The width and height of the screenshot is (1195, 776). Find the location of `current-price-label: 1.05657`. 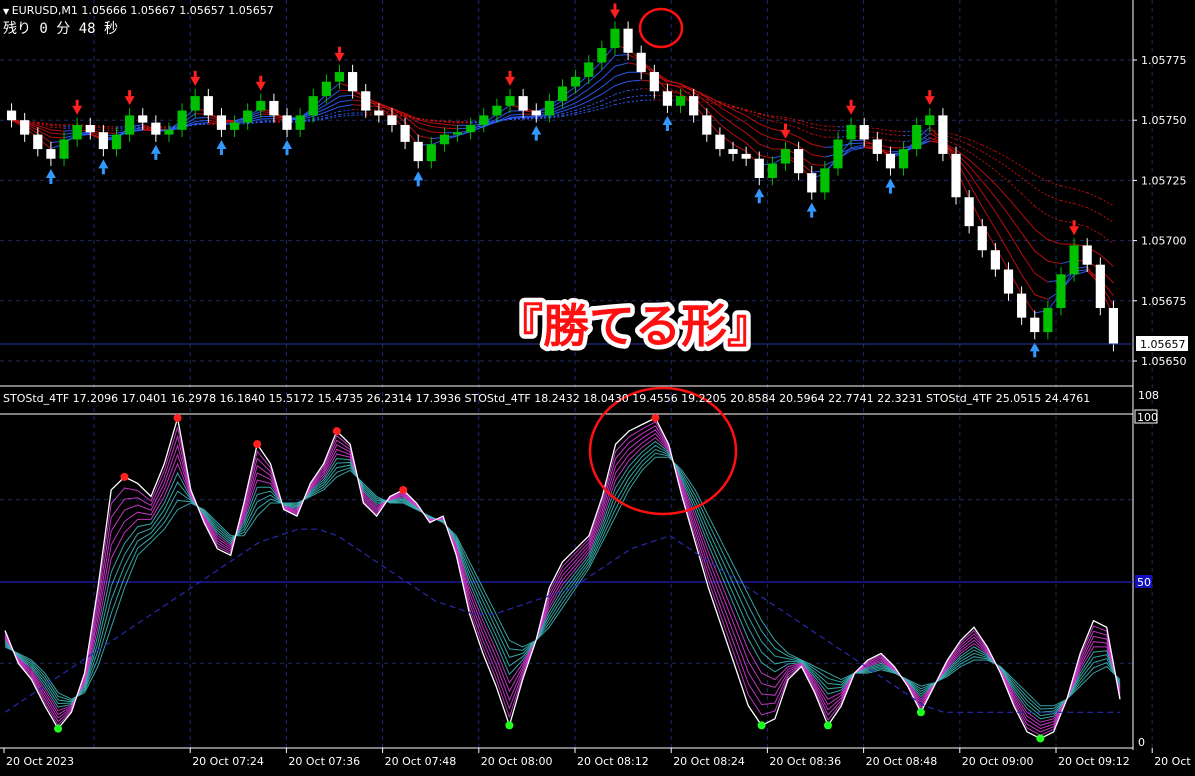

current-price-label: 1.05657 is located at coordinates (1163, 344).